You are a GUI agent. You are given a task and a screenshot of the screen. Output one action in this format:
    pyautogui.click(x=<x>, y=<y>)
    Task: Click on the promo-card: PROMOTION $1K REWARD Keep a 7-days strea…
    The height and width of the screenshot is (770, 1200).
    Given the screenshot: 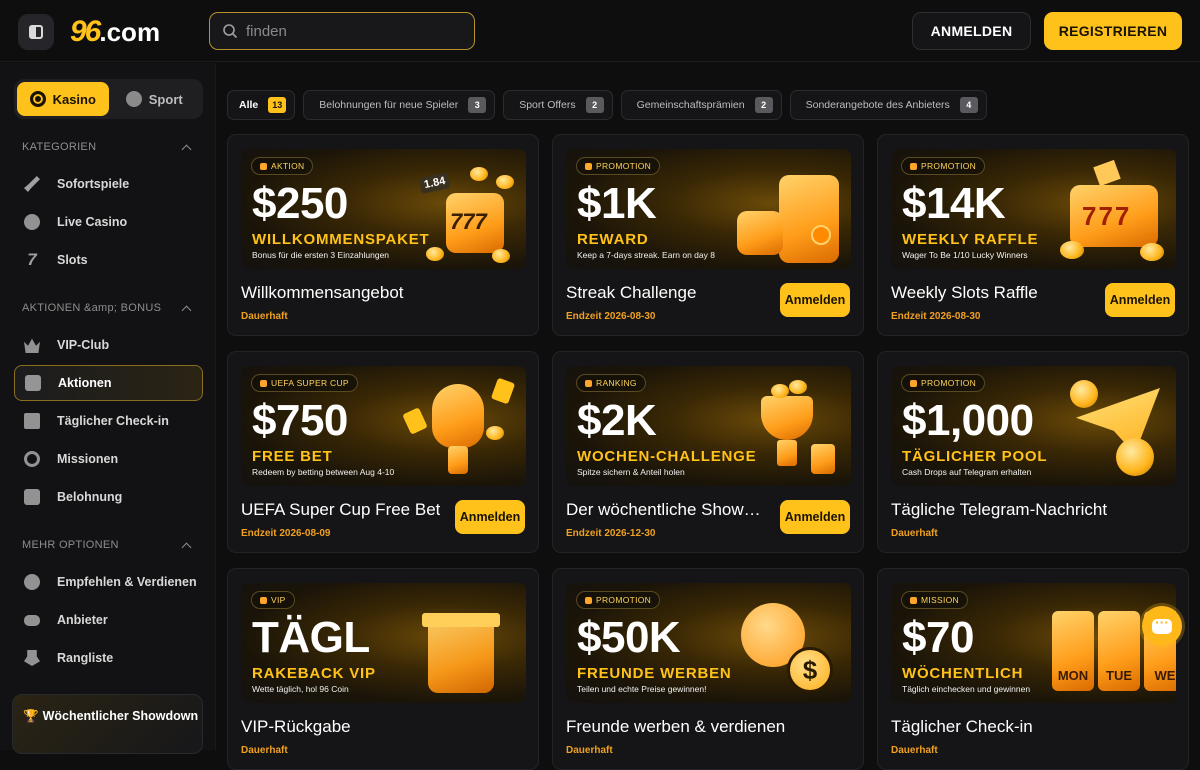 What is the action you would take?
    pyautogui.click(x=708, y=235)
    